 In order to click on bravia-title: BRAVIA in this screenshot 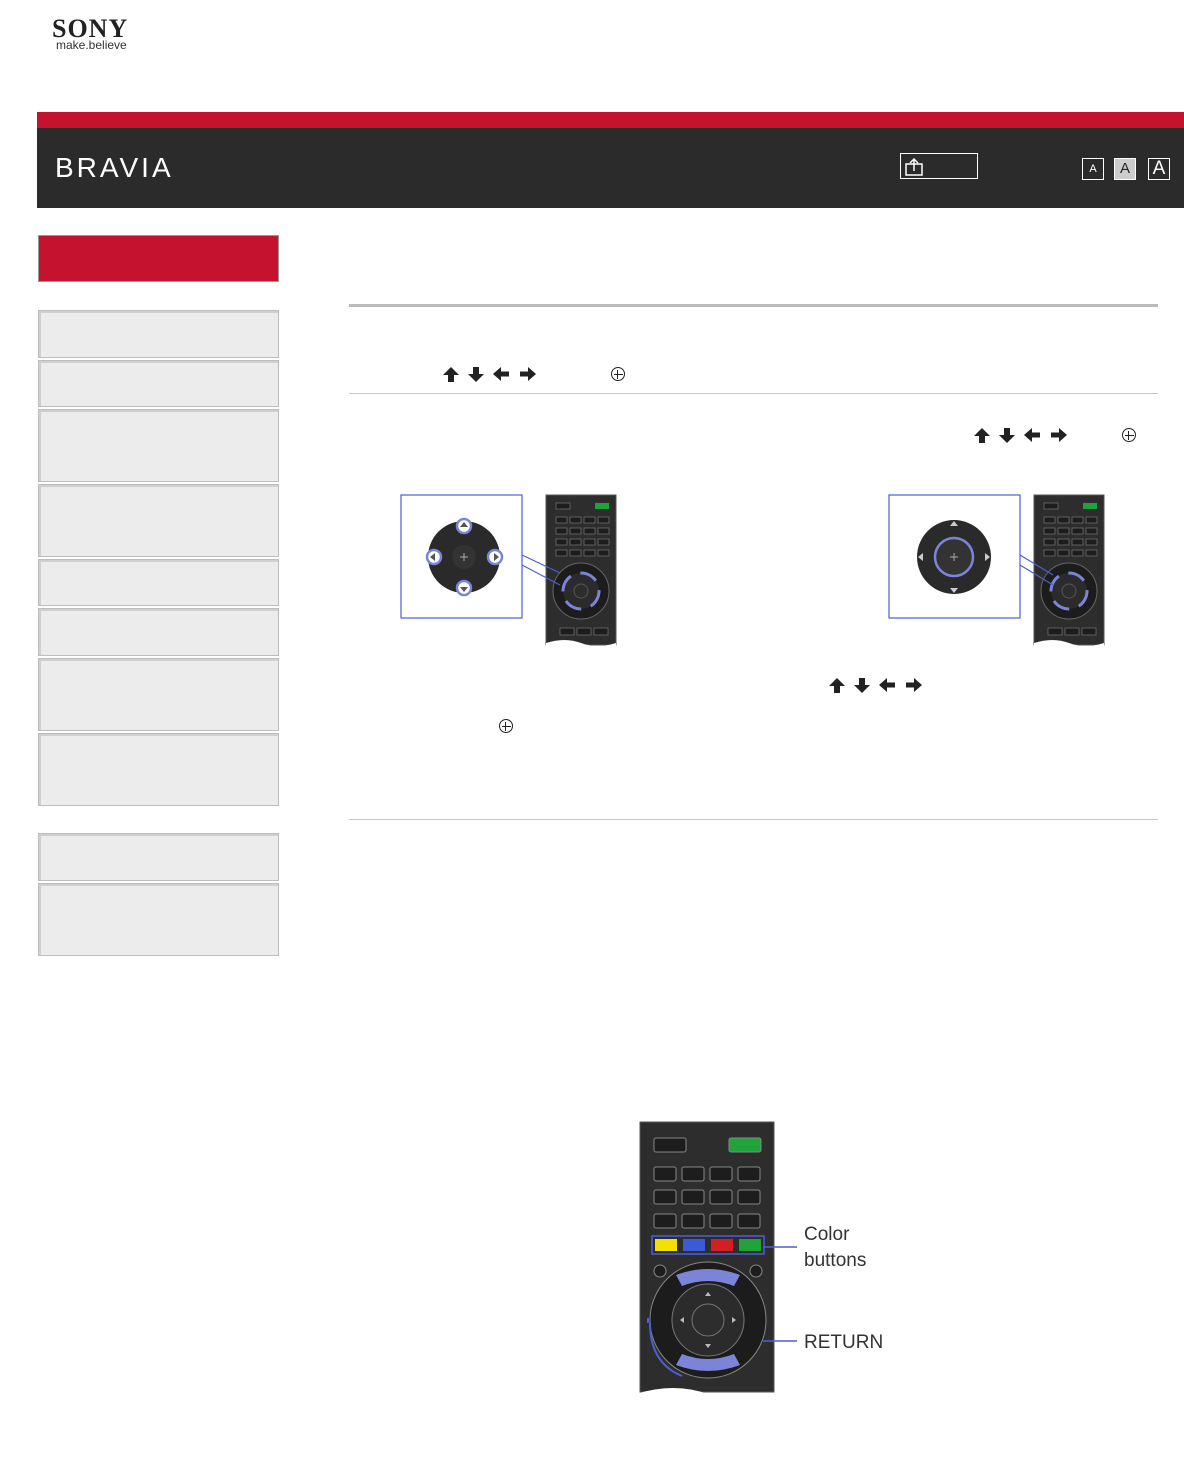, I will do `click(114, 167)`.